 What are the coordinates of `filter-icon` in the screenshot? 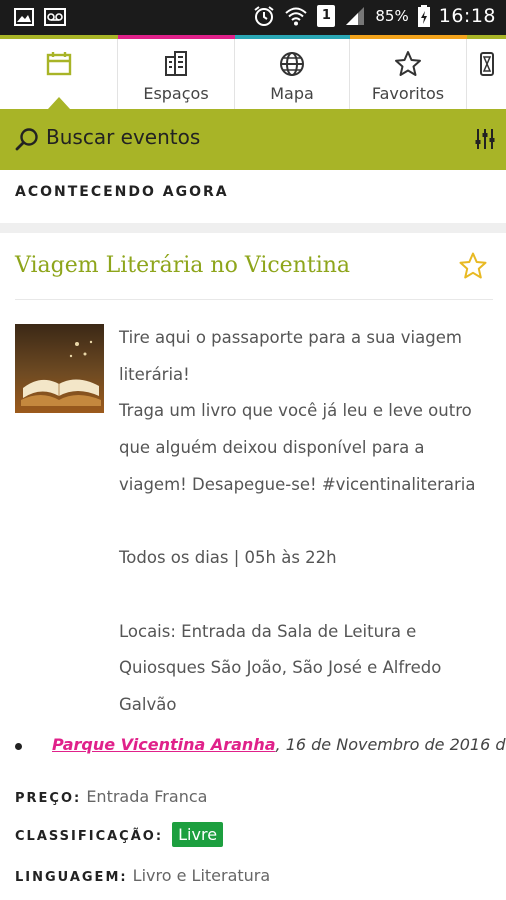 It's located at (485, 139).